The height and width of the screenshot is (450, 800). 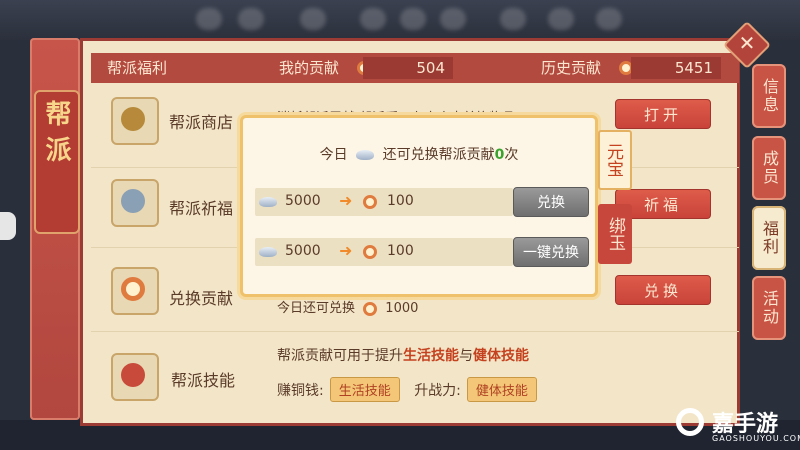 What do you see at coordinates (663, 290) in the screenshot?
I see `exchange-button: 兑换` at bounding box center [663, 290].